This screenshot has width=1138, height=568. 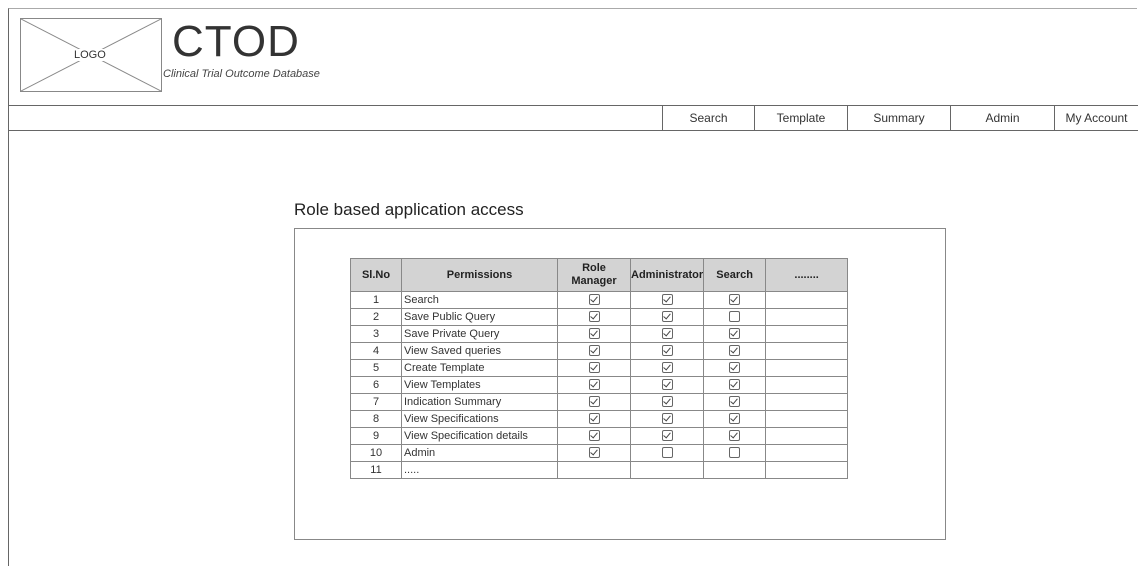 What do you see at coordinates (376, 402) in the screenshot?
I see `row-number: 7` at bounding box center [376, 402].